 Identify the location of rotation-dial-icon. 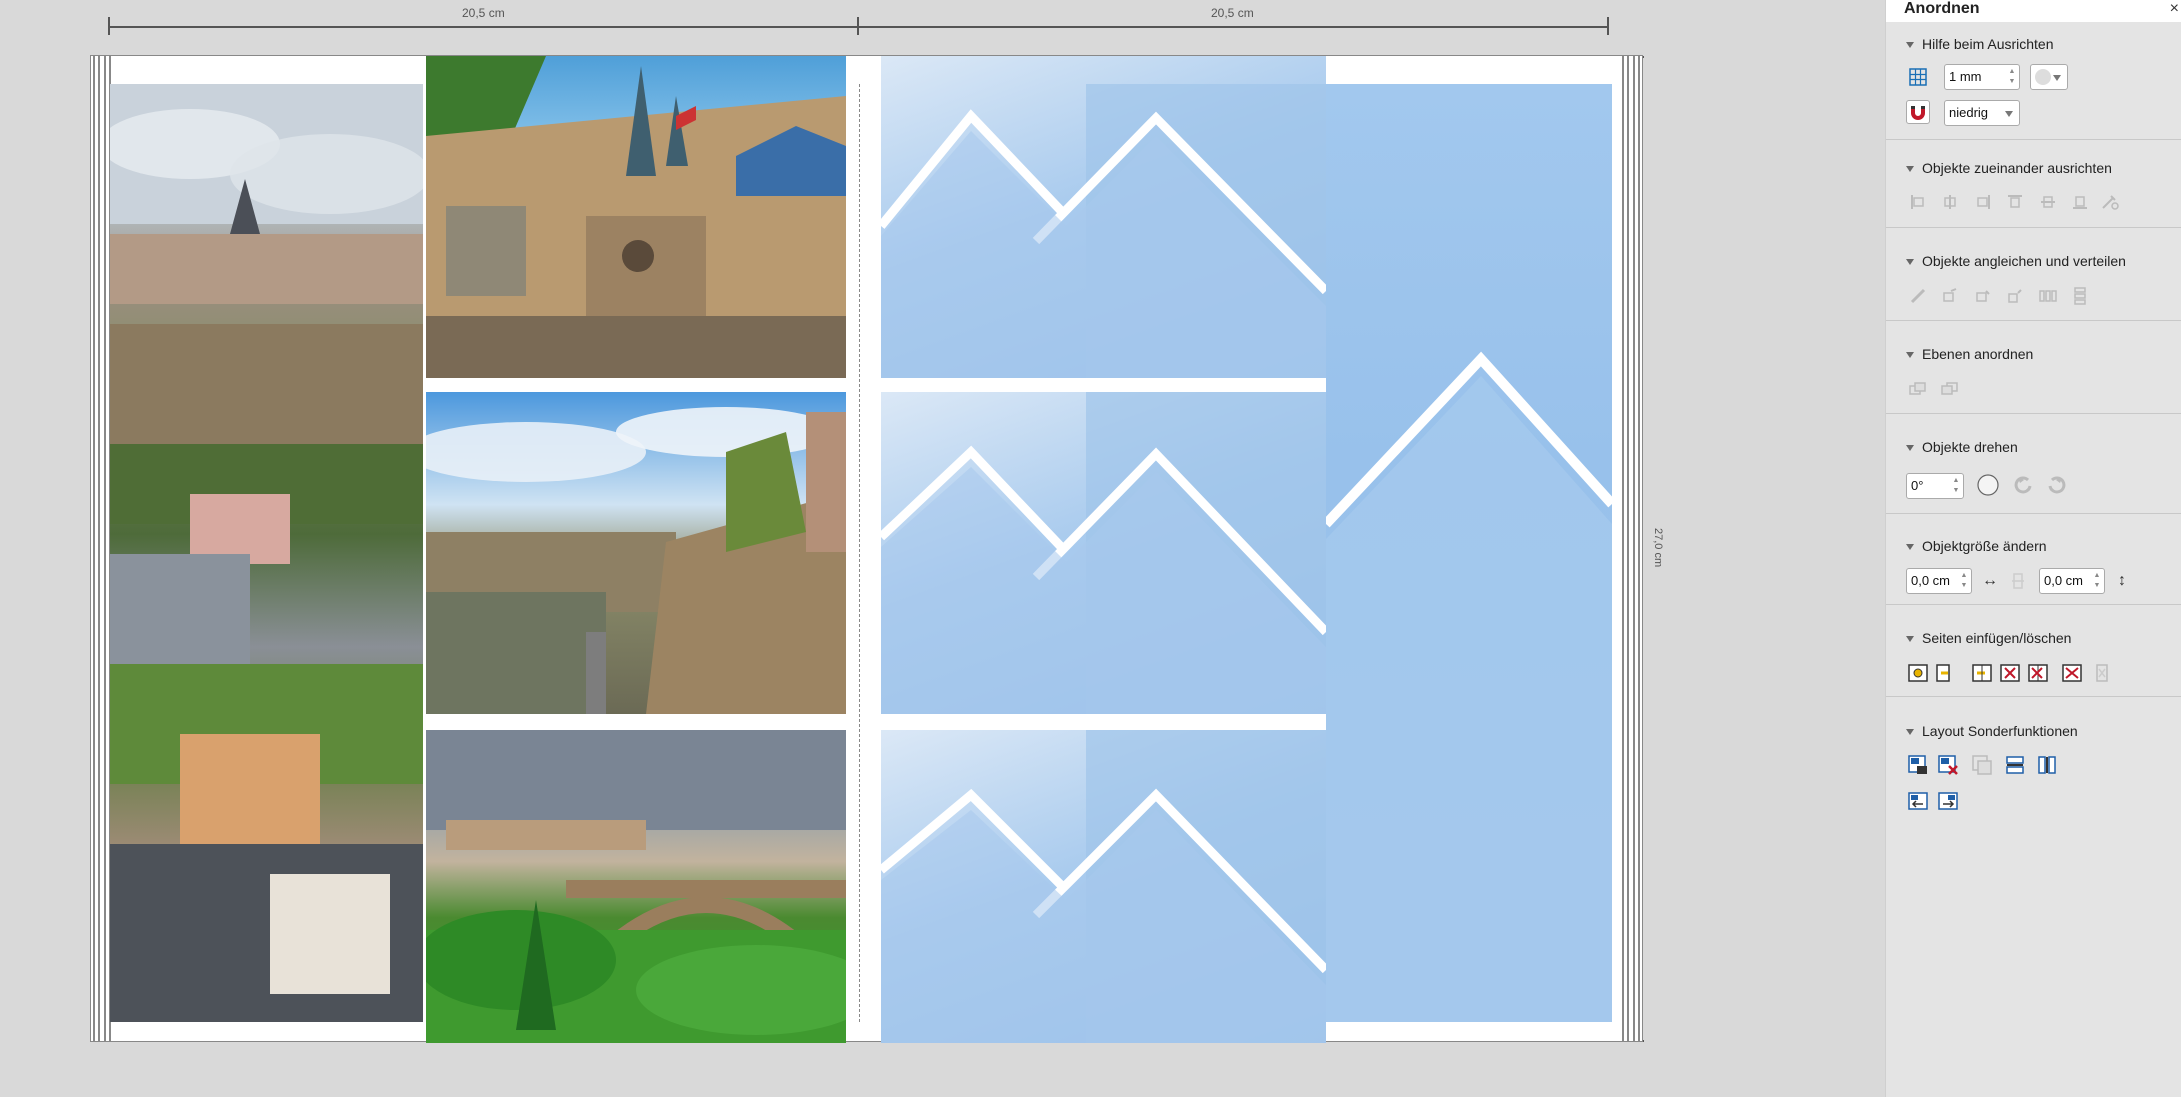
(1988, 485).